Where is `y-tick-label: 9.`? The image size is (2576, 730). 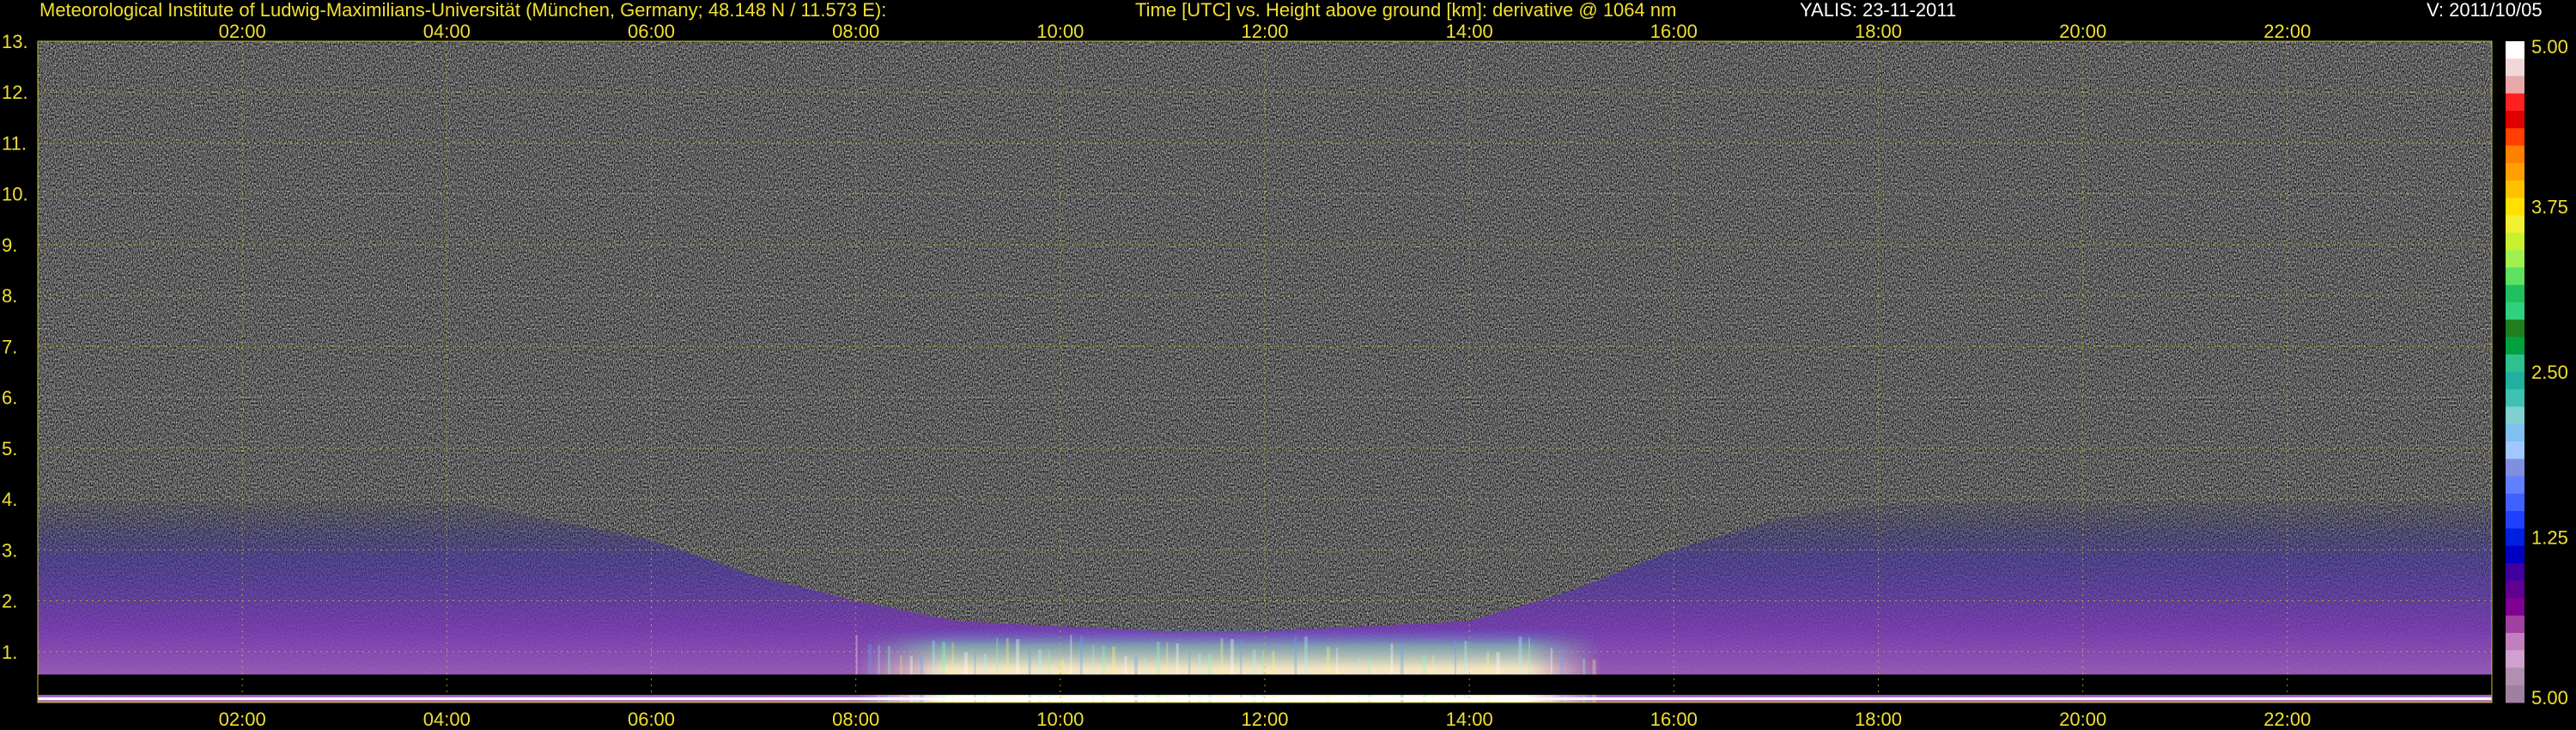 y-tick-label: 9. is located at coordinates (9, 245).